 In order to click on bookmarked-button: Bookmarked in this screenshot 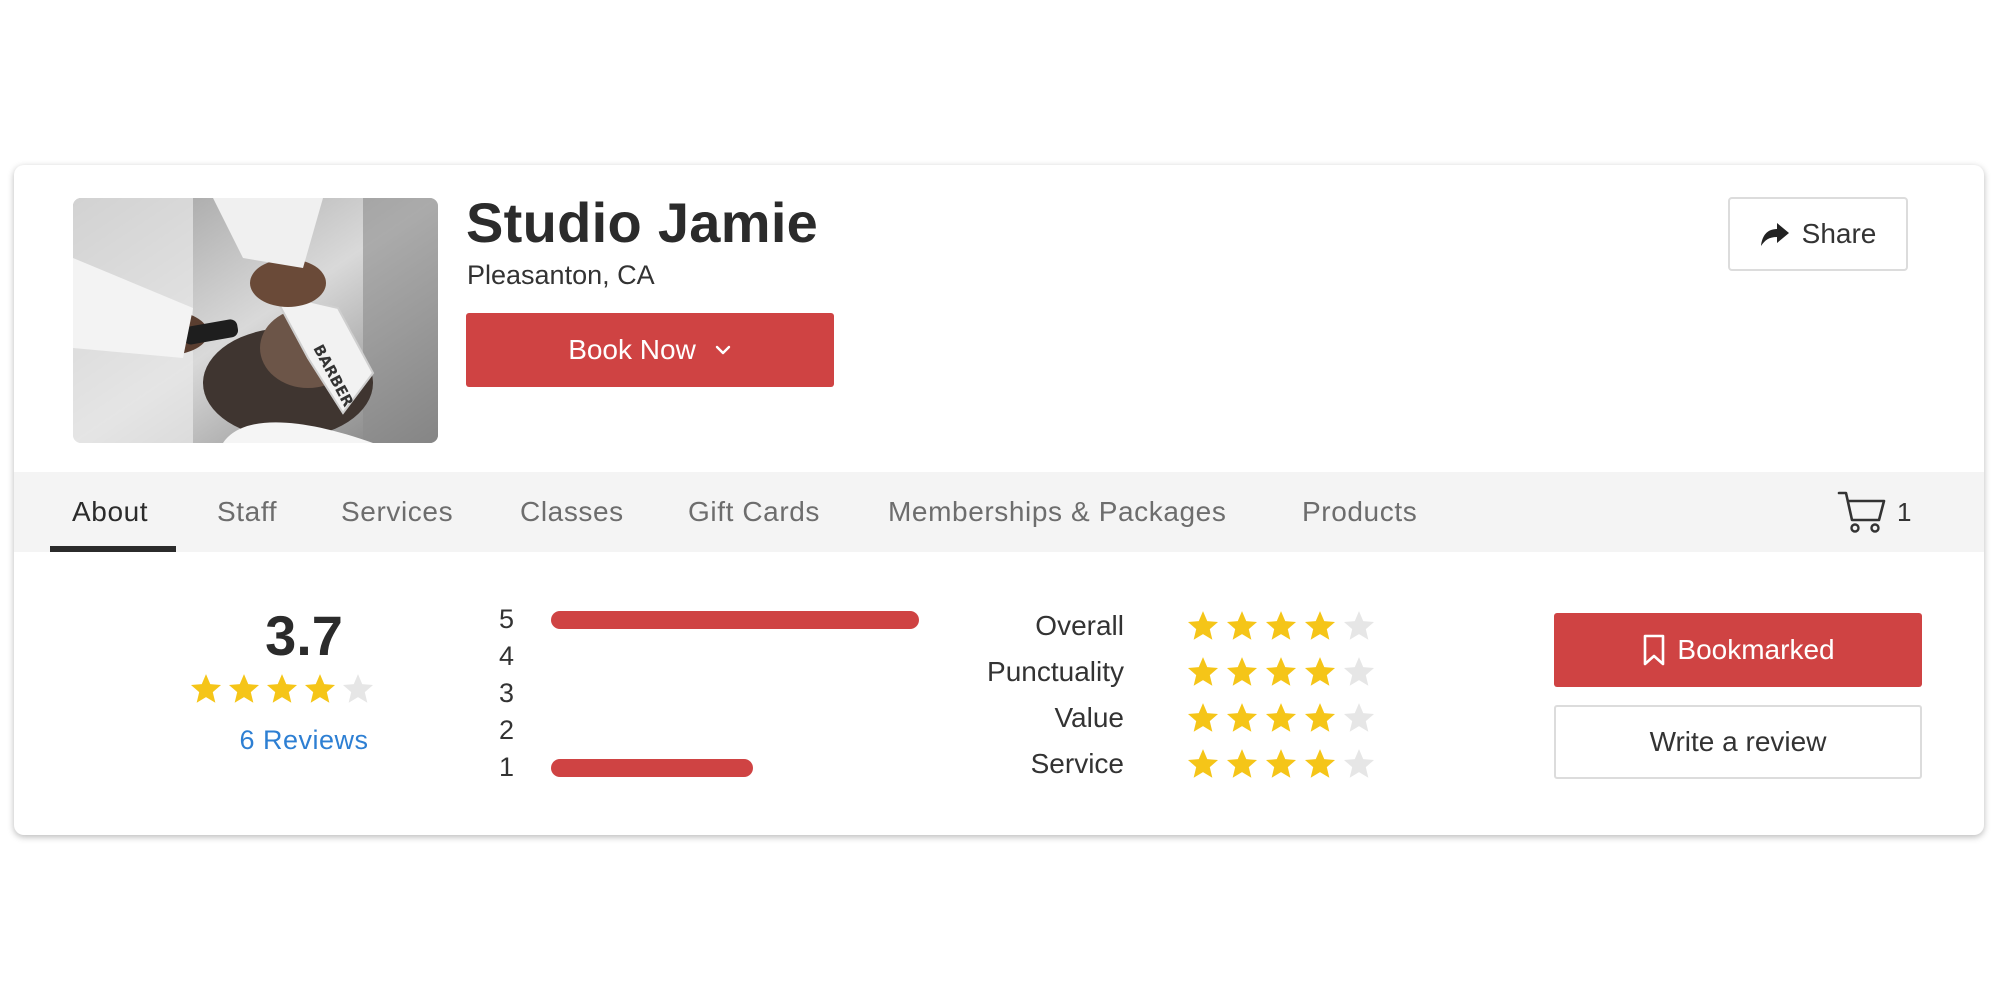, I will do `click(1738, 650)`.